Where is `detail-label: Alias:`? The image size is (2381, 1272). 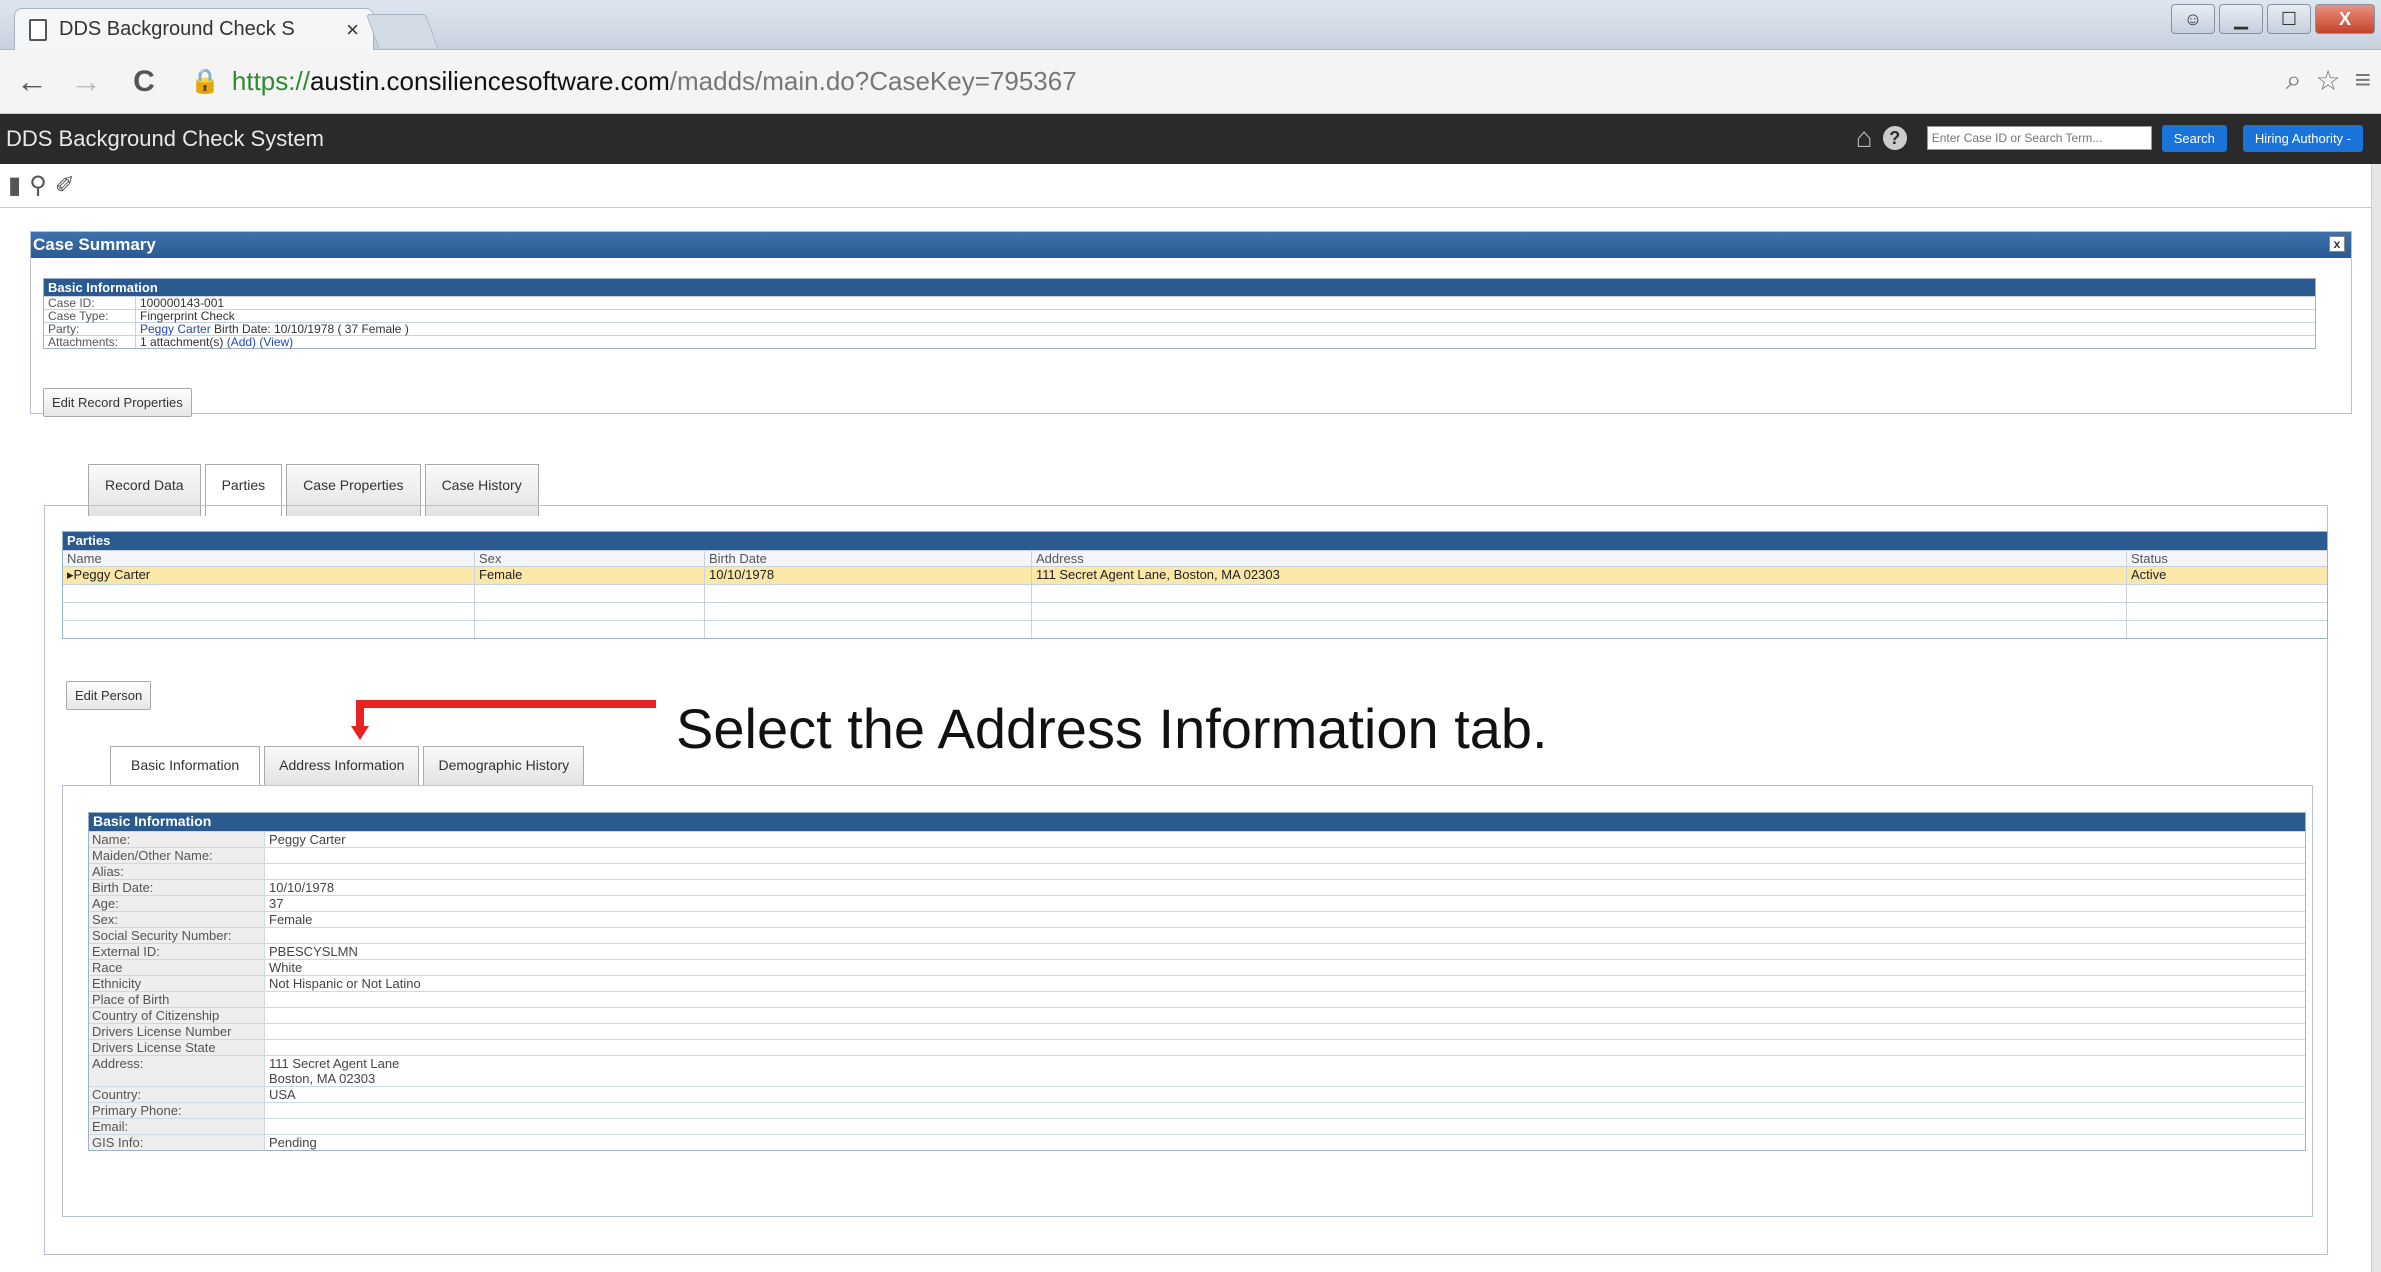
detail-label: Alias: is located at coordinates (177, 871).